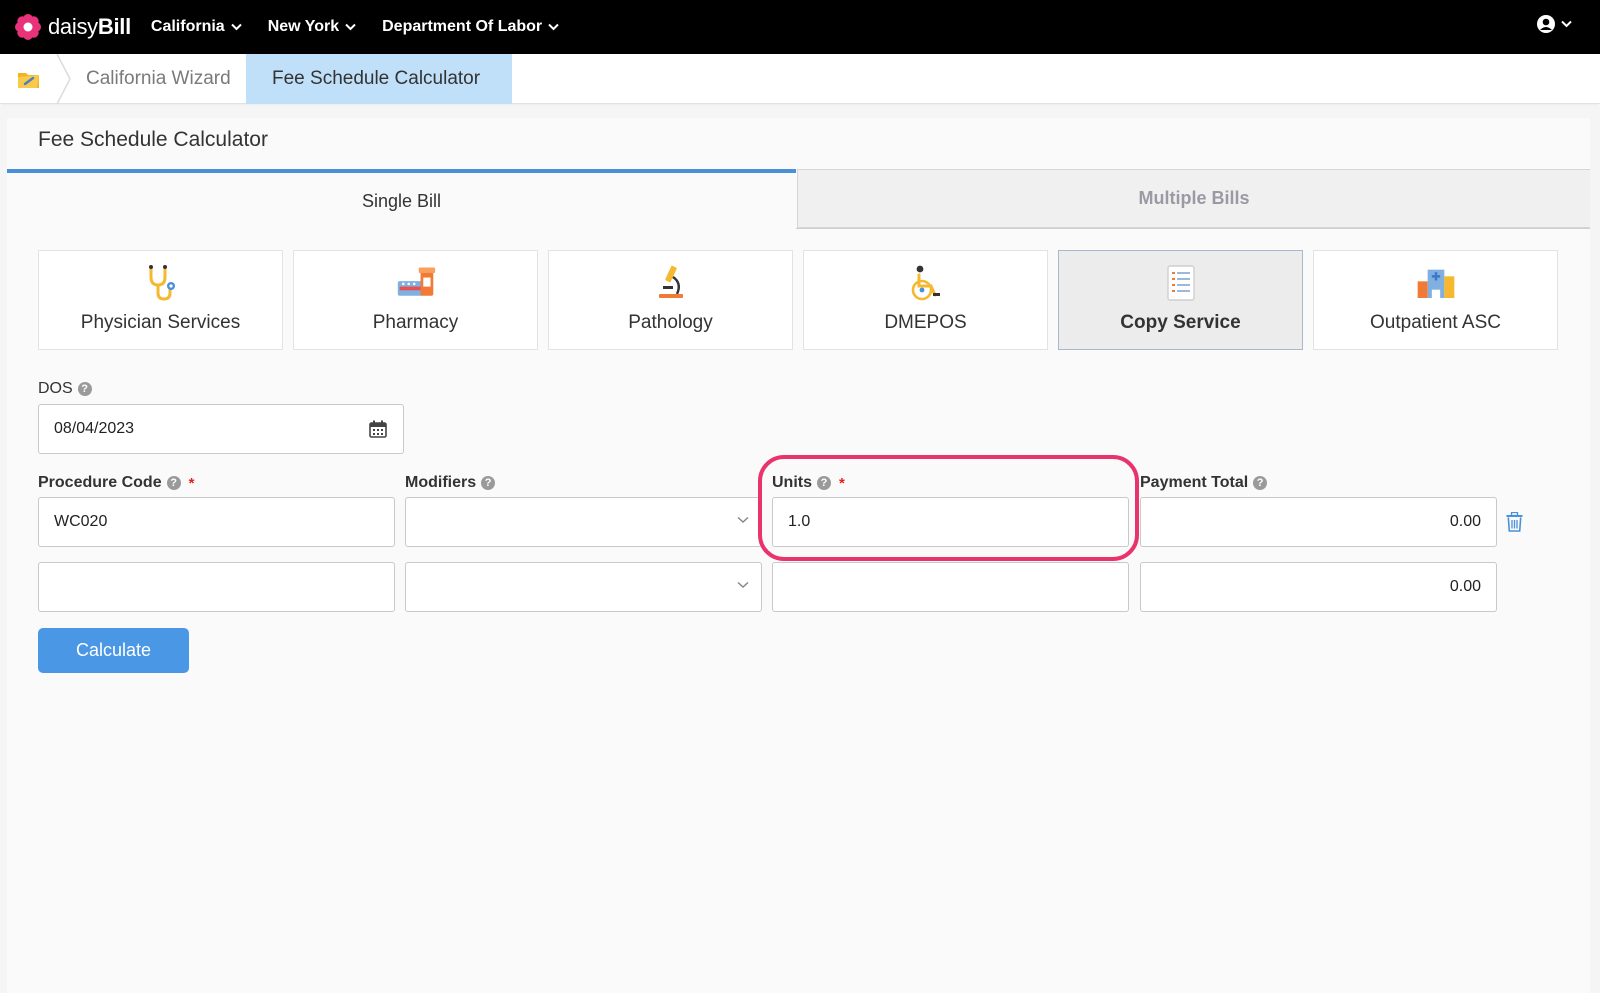  Describe the element at coordinates (89, 26) in the screenshot. I see `logo-text: daisyBill` at that location.